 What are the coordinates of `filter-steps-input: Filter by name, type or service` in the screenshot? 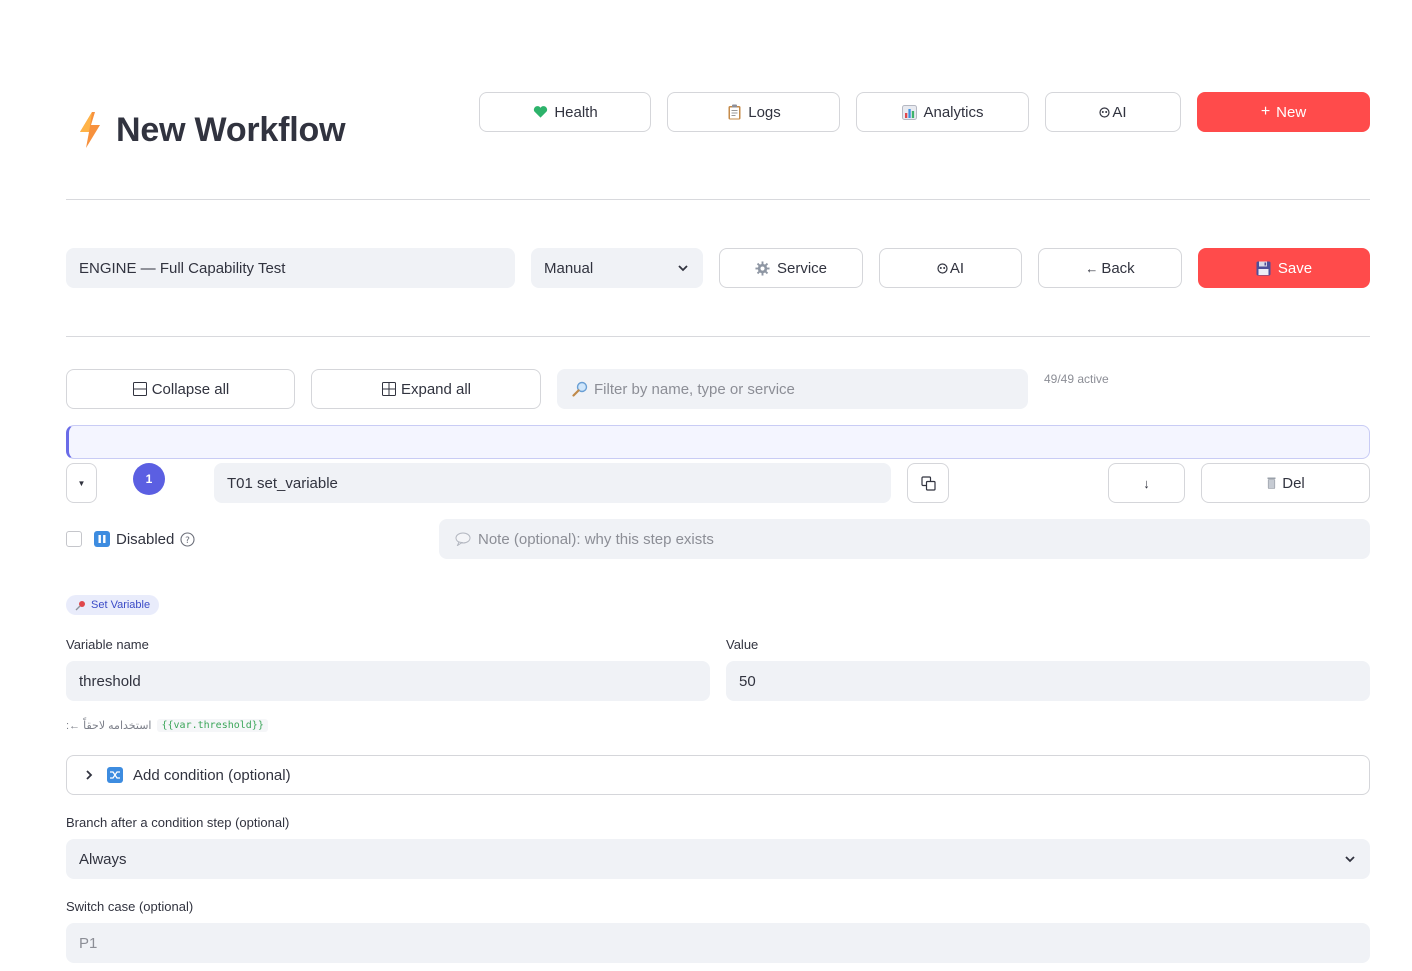 It's located at (792, 389).